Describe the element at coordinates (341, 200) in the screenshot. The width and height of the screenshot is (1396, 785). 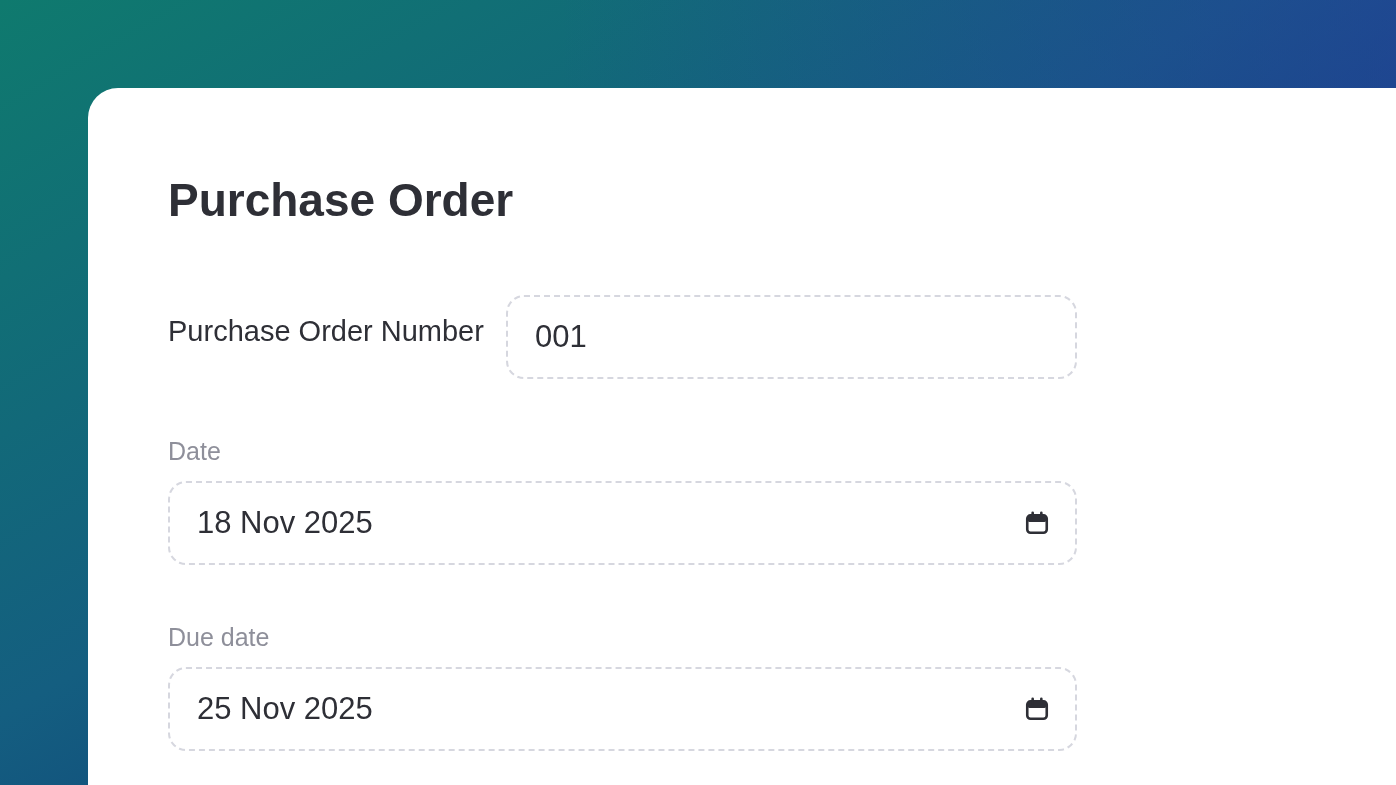
I see `form-title: Purchase Order` at that location.